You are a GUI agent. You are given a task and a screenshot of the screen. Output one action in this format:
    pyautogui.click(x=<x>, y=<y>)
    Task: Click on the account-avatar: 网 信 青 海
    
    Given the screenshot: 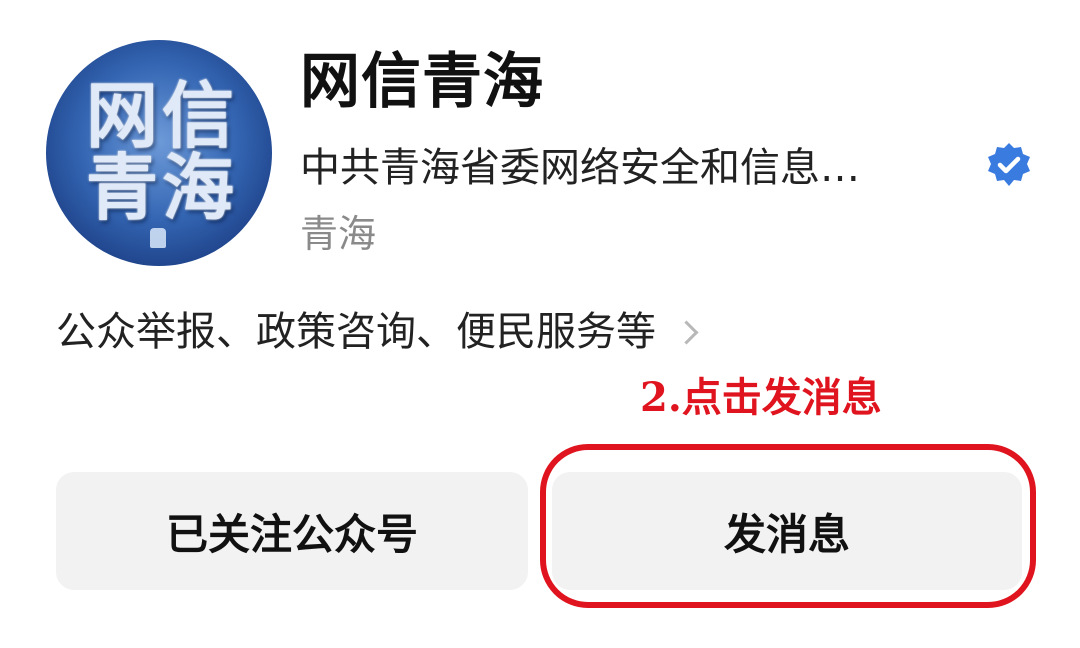 What is the action you would take?
    pyautogui.click(x=159, y=153)
    